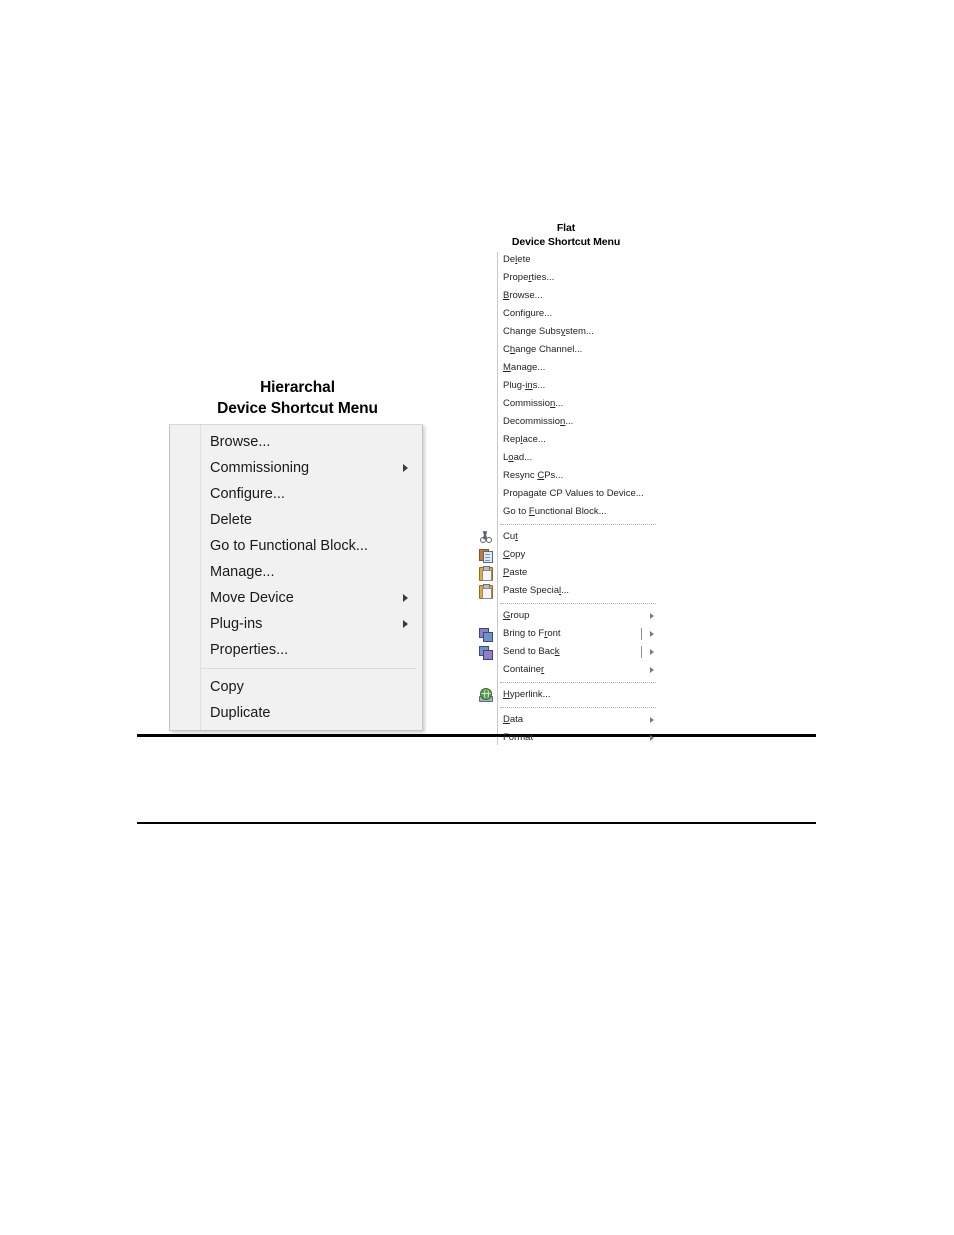 Image resolution: width=954 pixels, height=1235 pixels. Describe the element at coordinates (569, 634) in the screenshot. I see `menu-item: Bring to Front` at that location.